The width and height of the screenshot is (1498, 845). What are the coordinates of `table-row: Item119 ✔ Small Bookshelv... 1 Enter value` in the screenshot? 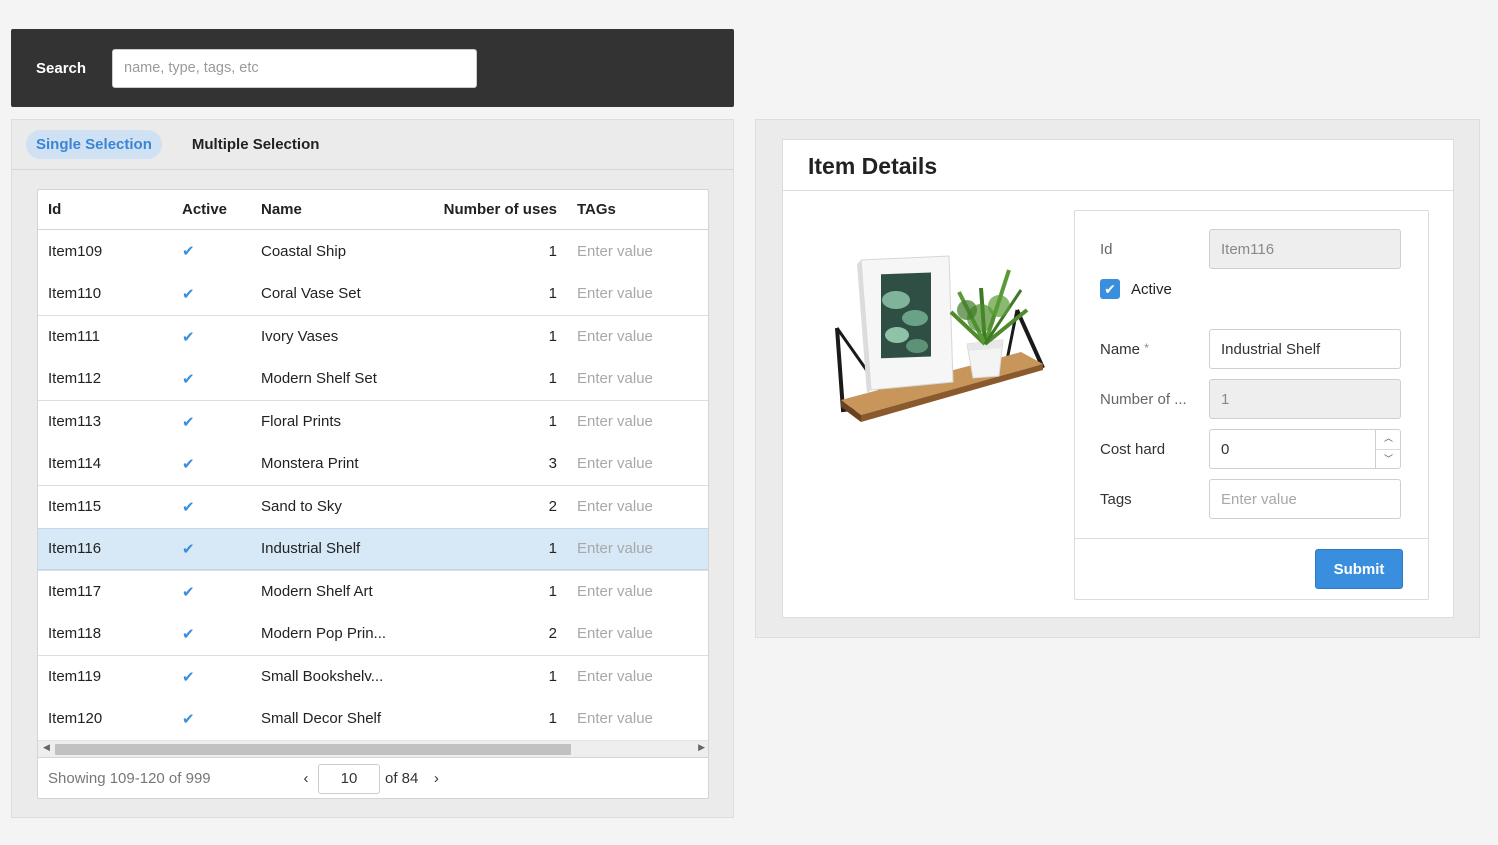 It's located at (373, 676).